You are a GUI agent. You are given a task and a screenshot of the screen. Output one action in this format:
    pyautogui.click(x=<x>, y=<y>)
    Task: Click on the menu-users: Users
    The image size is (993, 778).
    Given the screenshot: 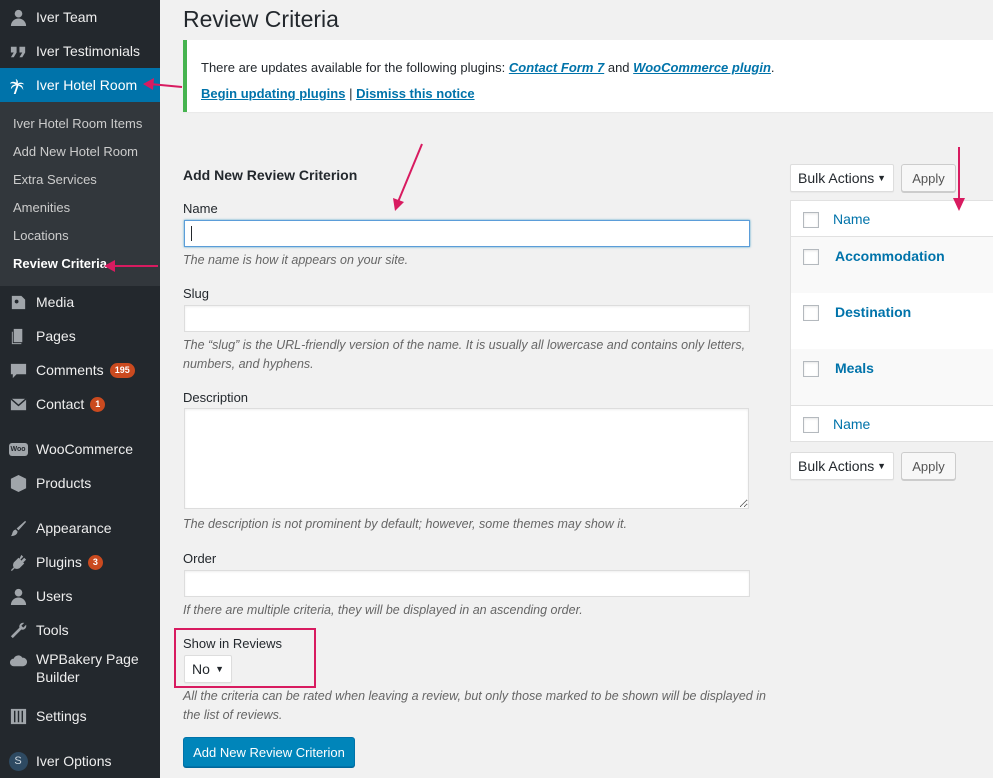 What is the action you would take?
    pyautogui.click(x=80, y=596)
    